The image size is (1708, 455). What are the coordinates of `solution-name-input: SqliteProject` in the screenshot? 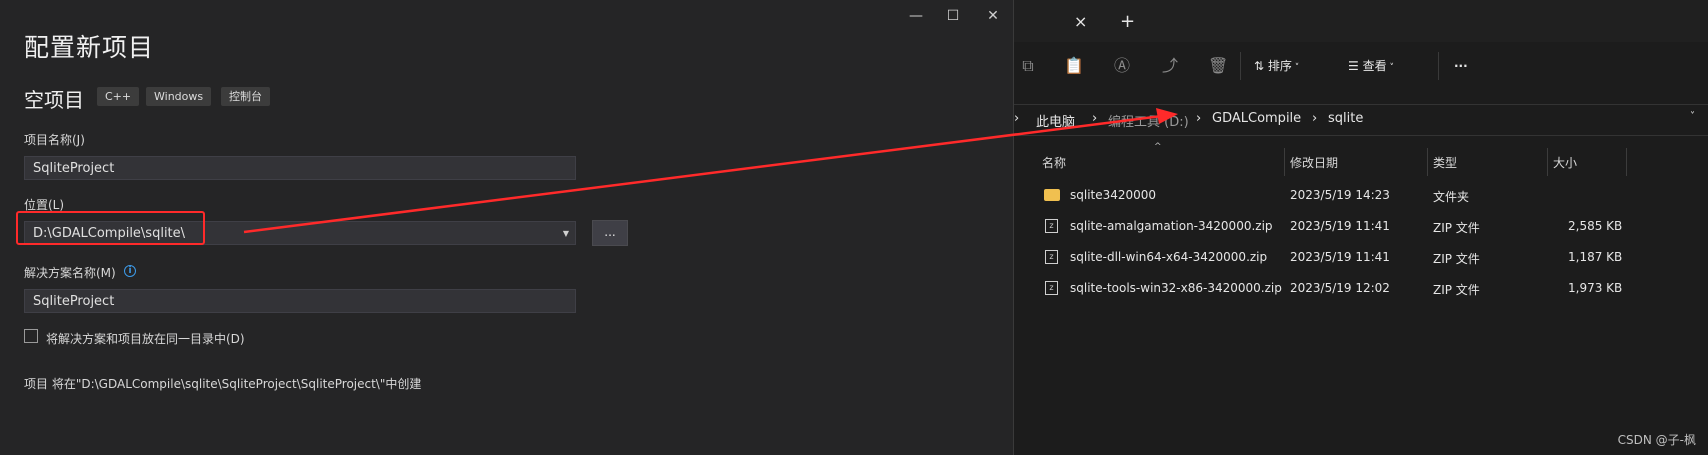 It's located at (300, 301).